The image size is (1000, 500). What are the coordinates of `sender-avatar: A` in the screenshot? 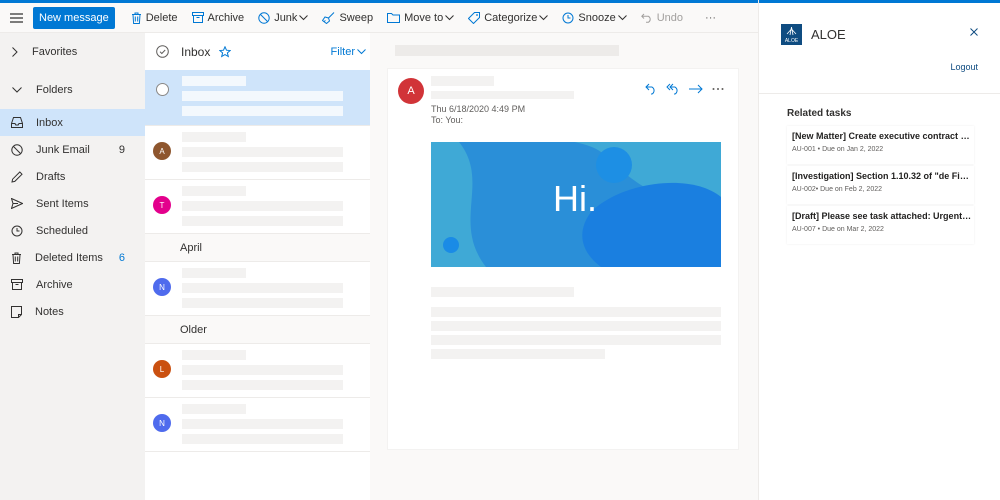 It's located at (411, 91).